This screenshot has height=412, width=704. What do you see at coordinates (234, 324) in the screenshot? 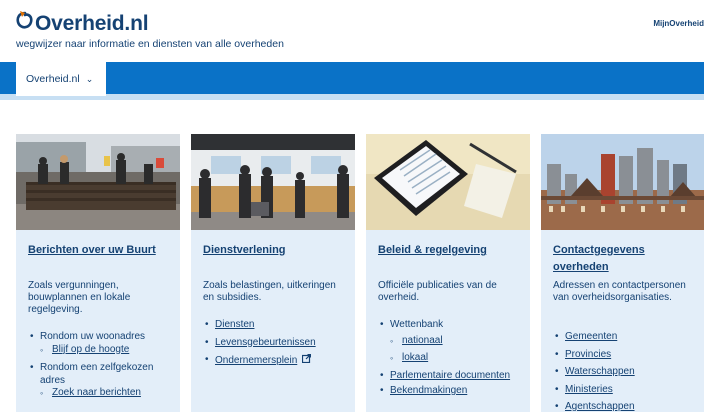
I see `link-diensten: Diensten` at bounding box center [234, 324].